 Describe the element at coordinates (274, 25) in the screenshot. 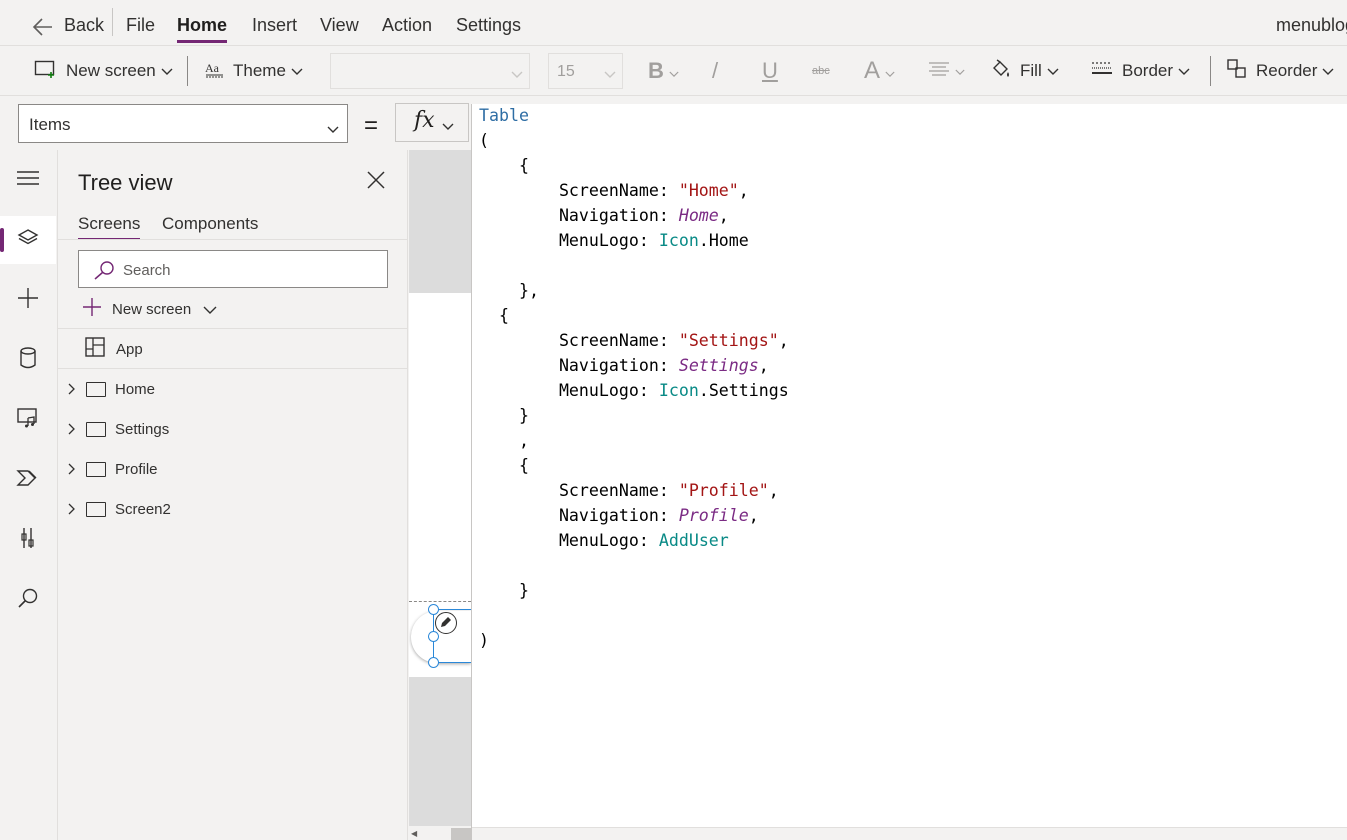

I see `menu-insert: Insert` at that location.